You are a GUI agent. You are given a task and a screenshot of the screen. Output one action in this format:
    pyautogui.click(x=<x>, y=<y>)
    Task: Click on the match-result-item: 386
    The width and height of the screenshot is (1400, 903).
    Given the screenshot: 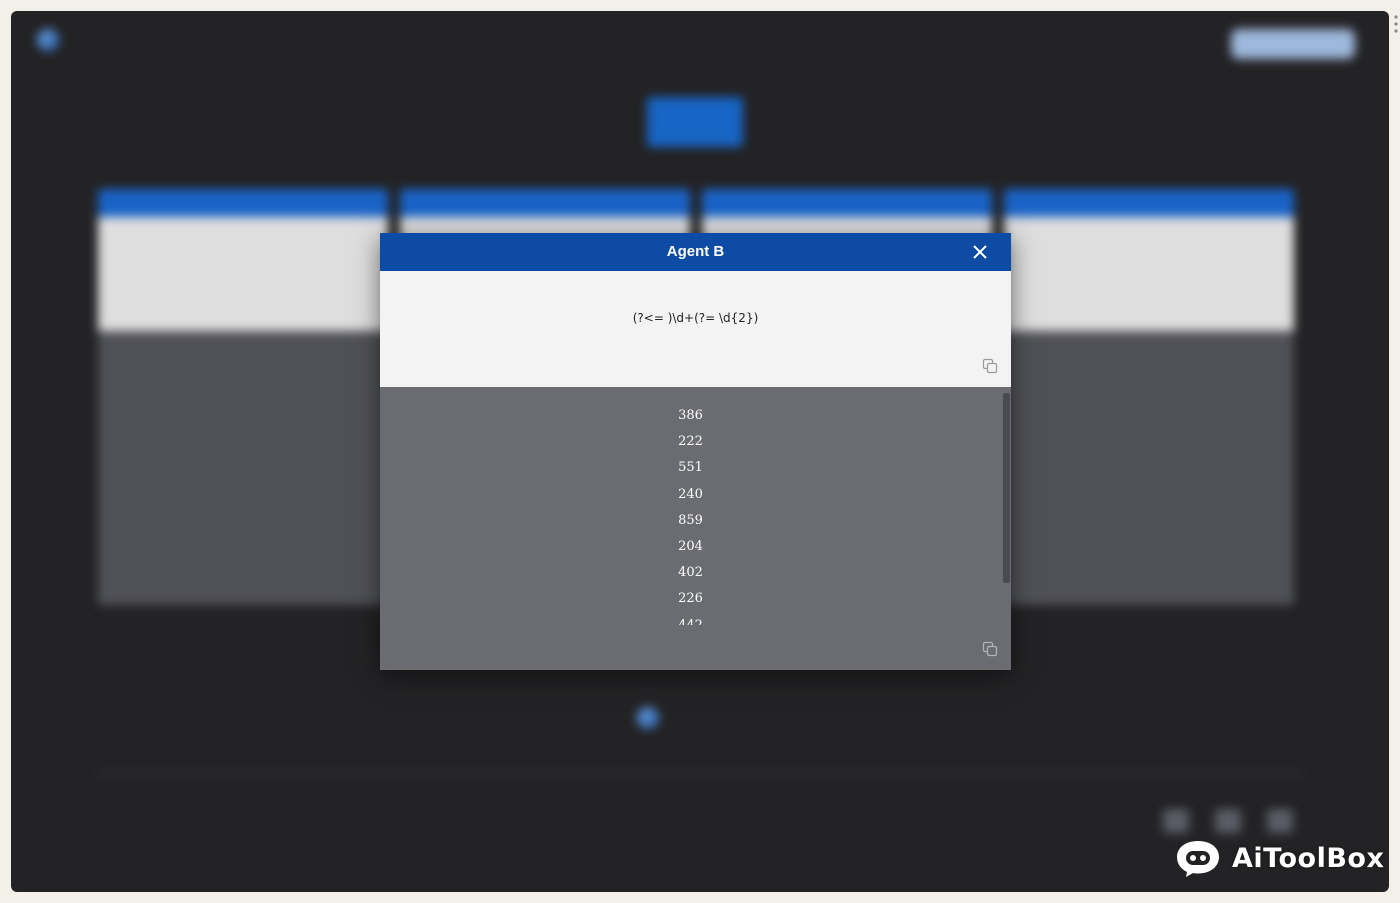 What is the action you would take?
    pyautogui.click(x=690, y=415)
    